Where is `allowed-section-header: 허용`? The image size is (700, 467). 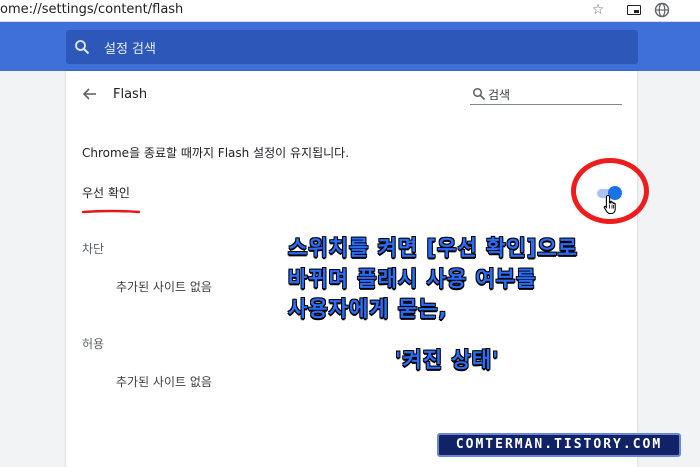
allowed-section-header: 허용 is located at coordinates (93, 344).